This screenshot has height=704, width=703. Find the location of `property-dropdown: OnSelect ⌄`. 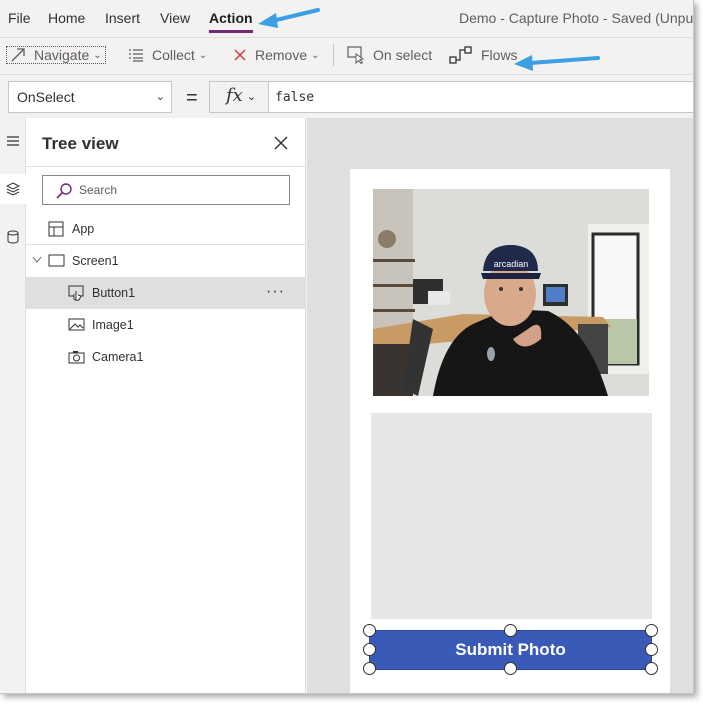

property-dropdown: OnSelect ⌄ is located at coordinates (90, 97).